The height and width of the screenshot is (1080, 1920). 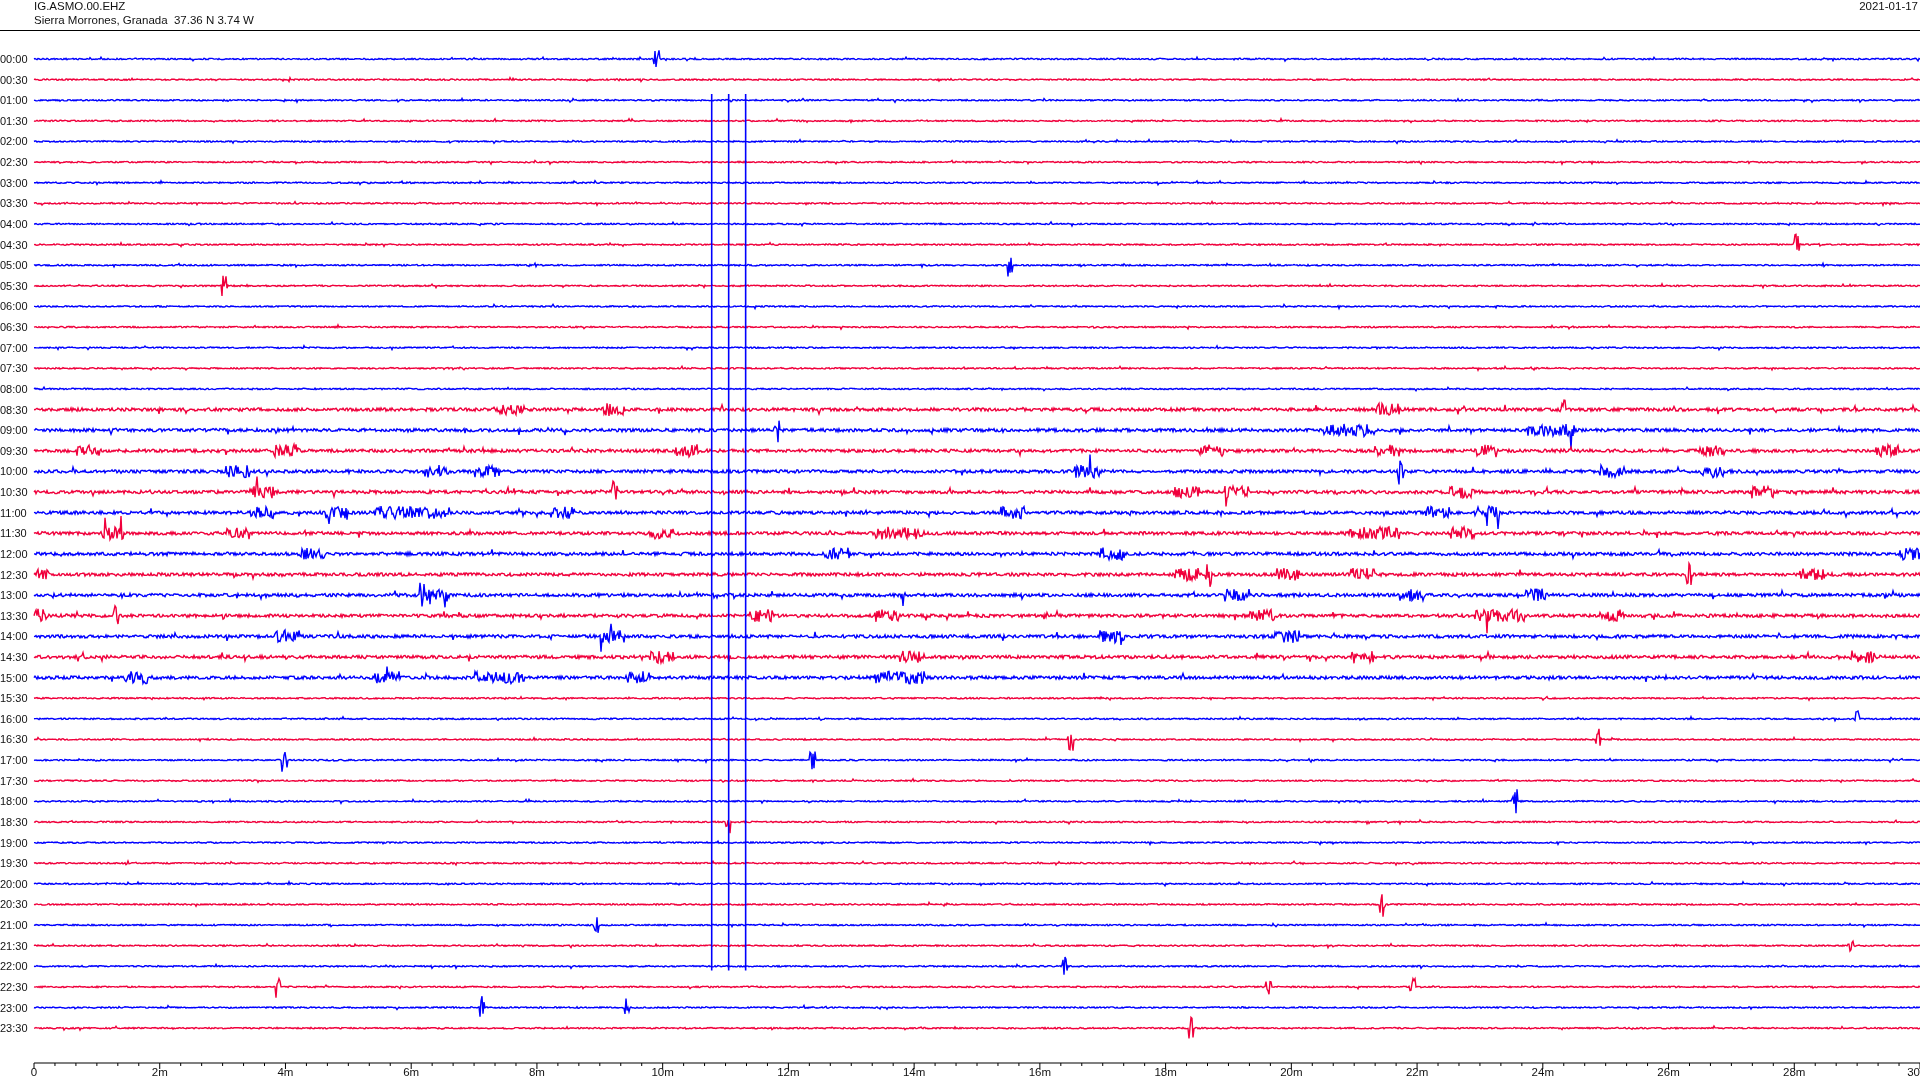 What do you see at coordinates (1668, 1072) in the screenshot?
I see `axis-label: 26m` at bounding box center [1668, 1072].